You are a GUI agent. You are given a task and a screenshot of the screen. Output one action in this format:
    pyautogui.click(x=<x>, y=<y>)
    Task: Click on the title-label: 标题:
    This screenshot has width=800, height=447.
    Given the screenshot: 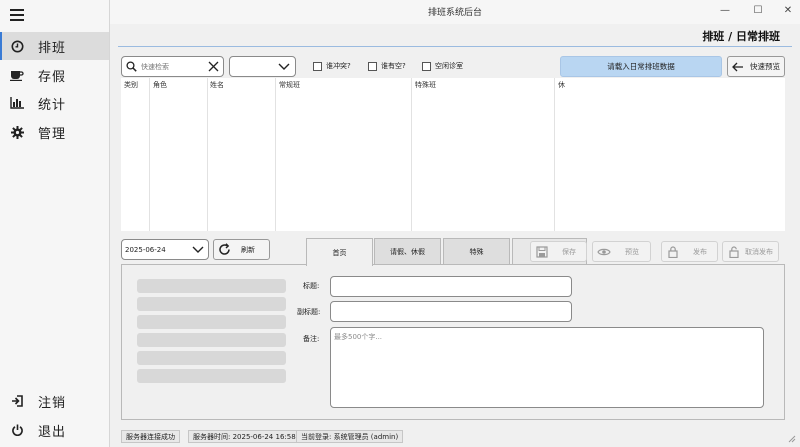 What is the action you would take?
    pyautogui.click(x=311, y=286)
    